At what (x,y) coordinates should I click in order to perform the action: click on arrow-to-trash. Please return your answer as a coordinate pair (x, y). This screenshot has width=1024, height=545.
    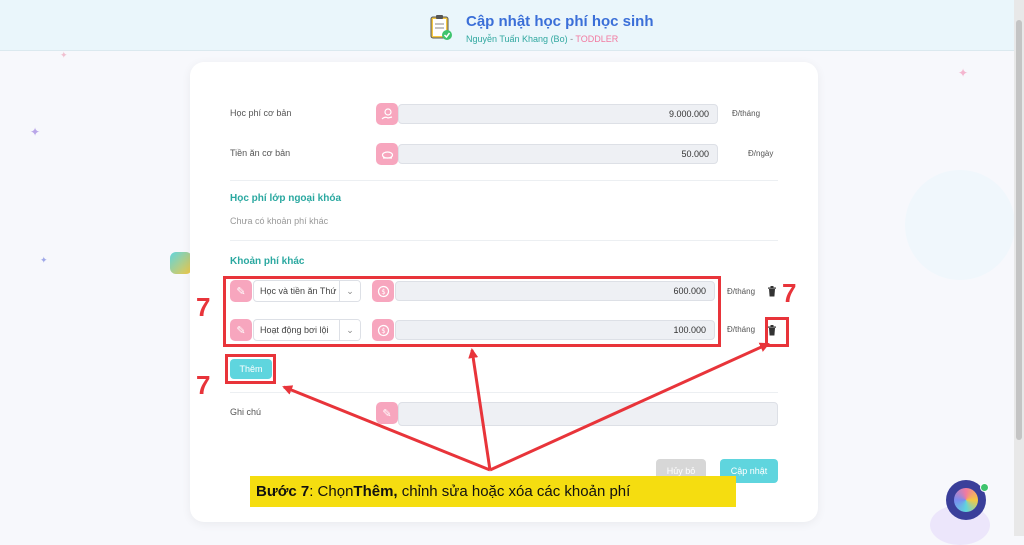
    Looking at the image, I should click on (629, 407).